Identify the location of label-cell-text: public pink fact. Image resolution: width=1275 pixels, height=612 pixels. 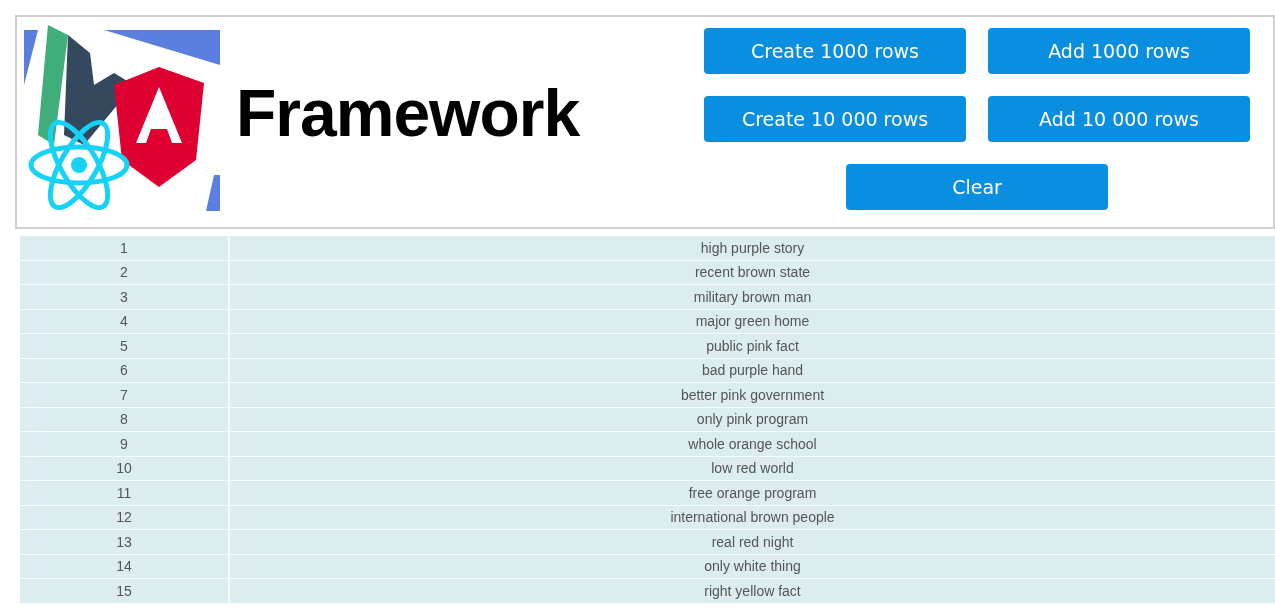
(752, 346).